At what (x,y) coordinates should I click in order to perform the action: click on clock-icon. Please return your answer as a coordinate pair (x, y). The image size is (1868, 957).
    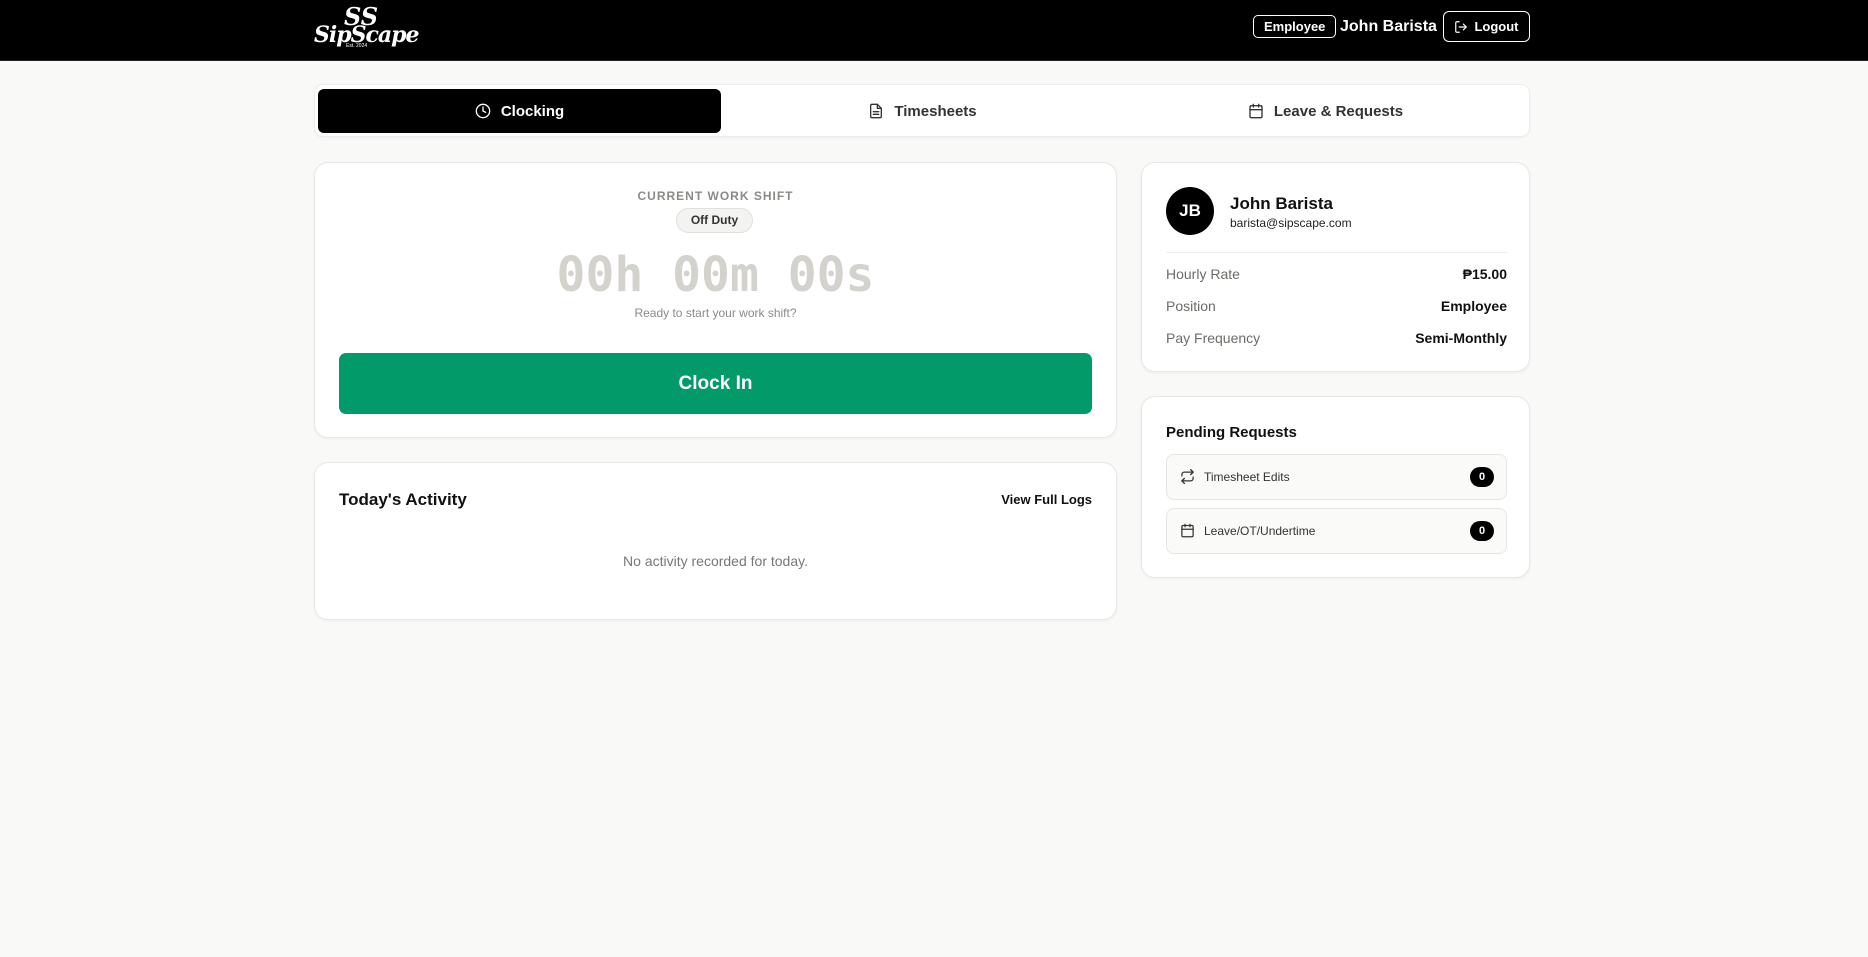
    Looking at the image, I should click on (483, 111).